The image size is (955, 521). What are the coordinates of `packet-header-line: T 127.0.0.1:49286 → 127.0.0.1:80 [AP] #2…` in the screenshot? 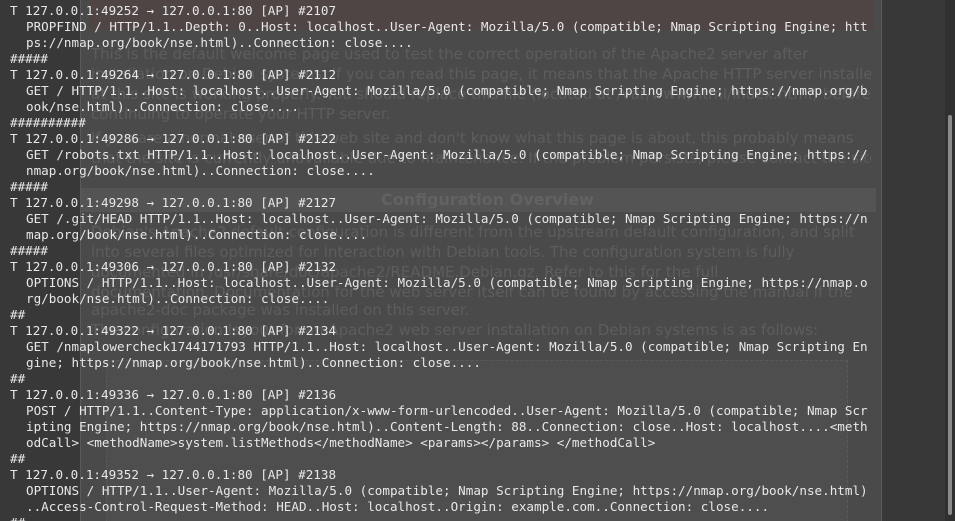 It's located at (173, 138).